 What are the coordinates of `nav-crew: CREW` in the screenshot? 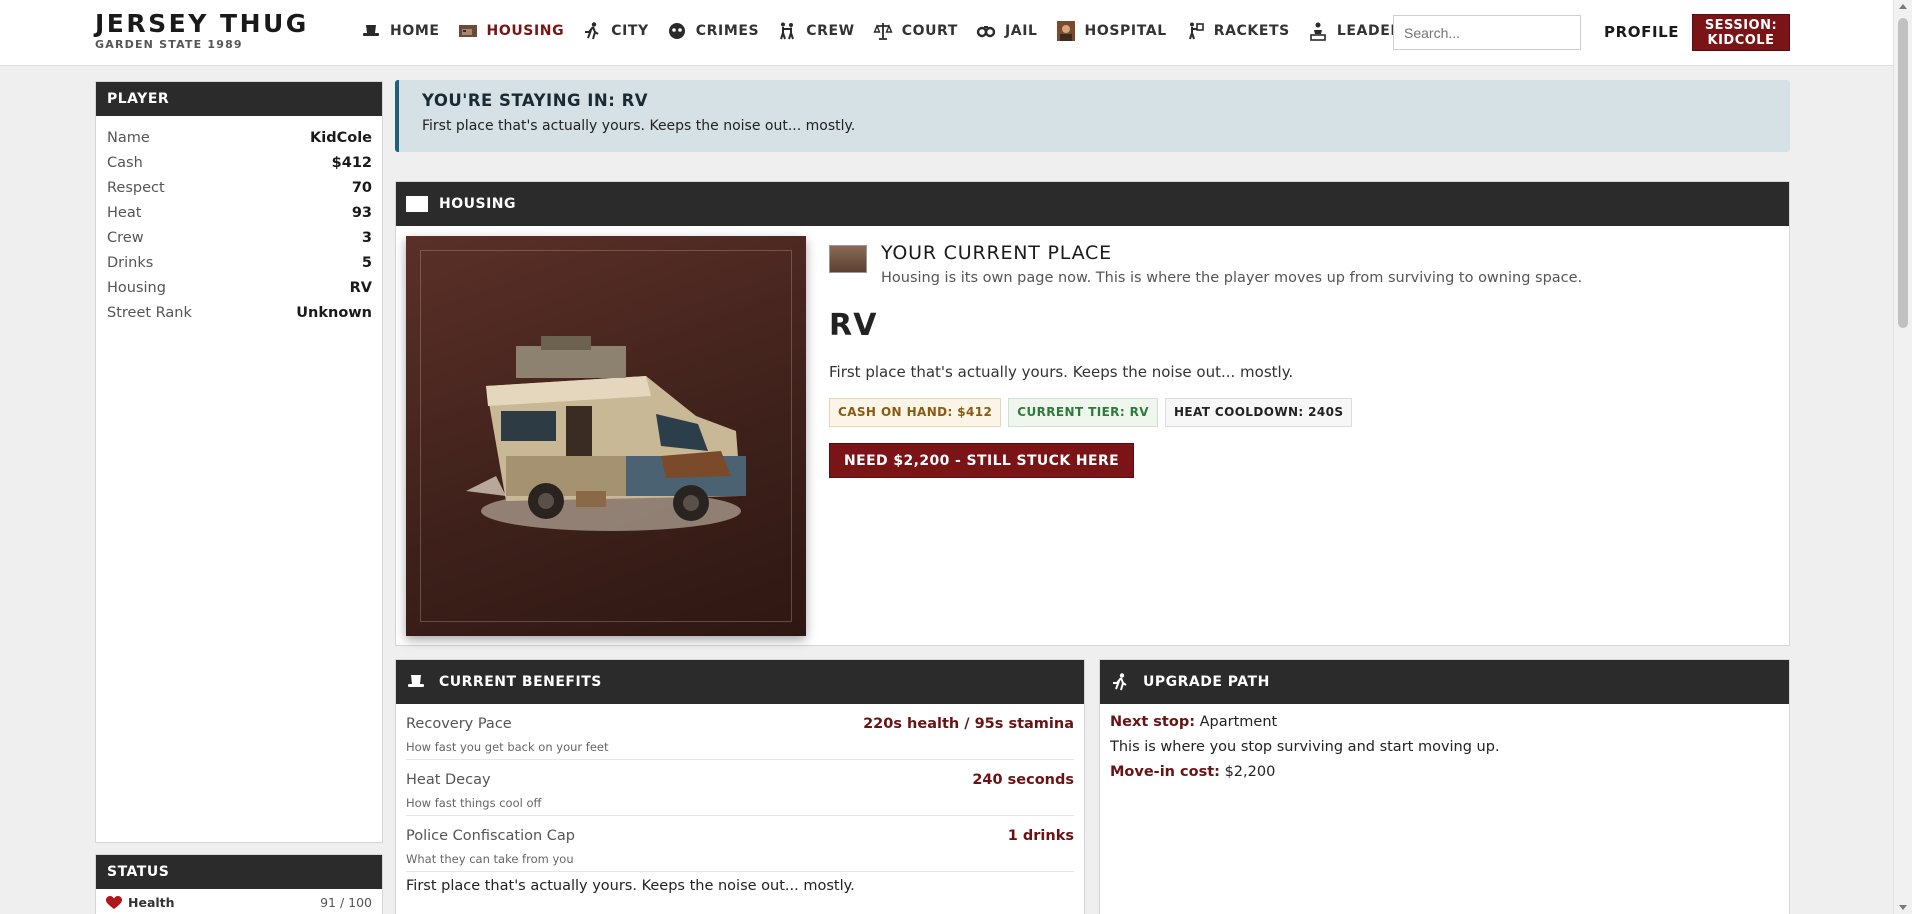 It's located at (815, 31).